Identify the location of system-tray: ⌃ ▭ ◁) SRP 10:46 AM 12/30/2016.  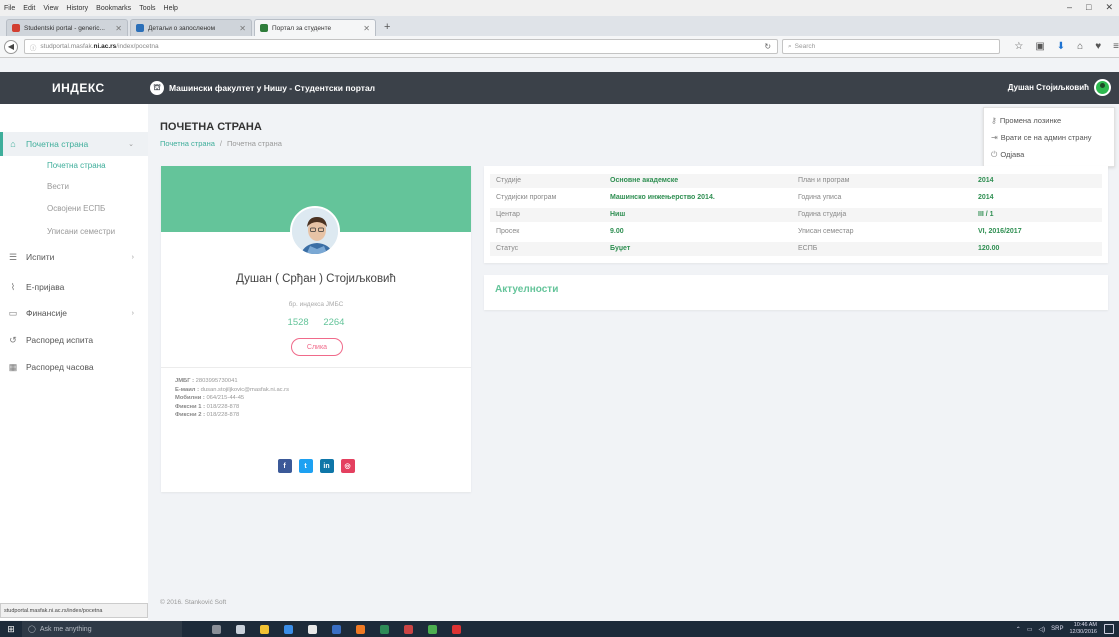
(1056, 629).